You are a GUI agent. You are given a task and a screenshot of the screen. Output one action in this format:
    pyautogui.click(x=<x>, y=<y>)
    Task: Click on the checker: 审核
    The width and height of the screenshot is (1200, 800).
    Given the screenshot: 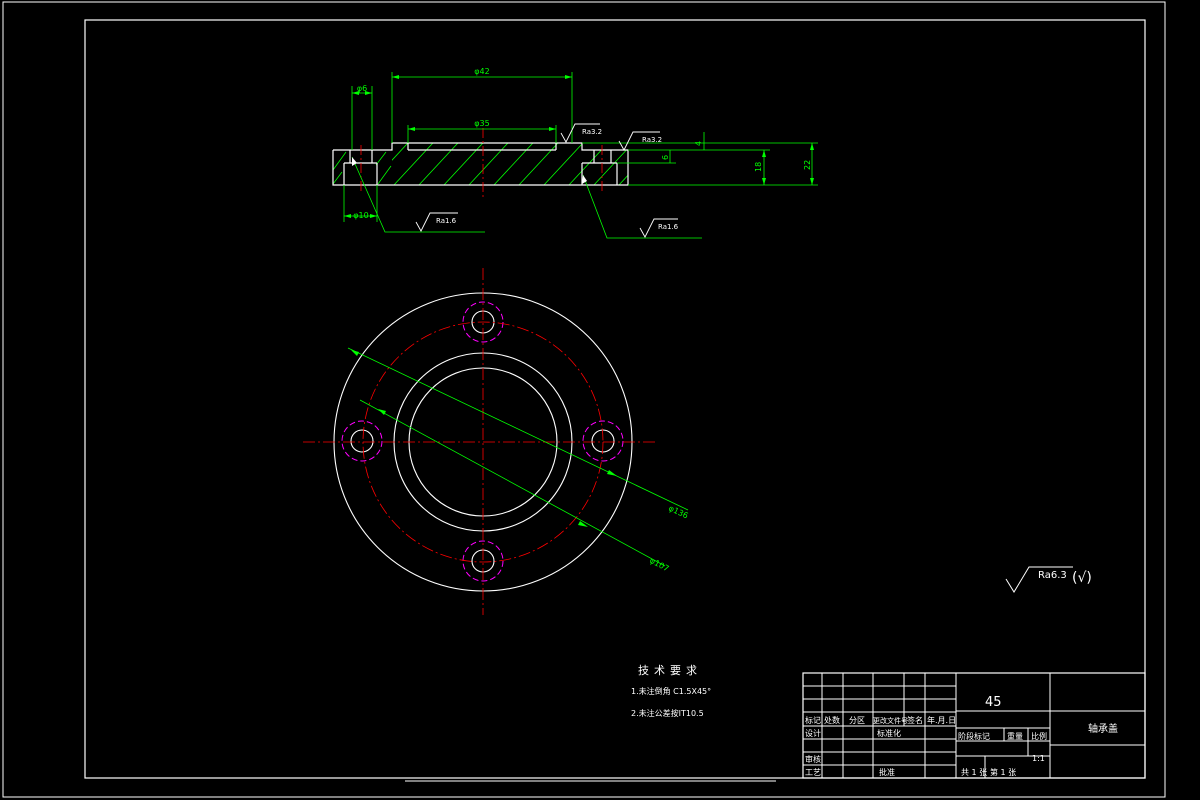 What is the action you would take?
    pyautogui.click(x=813, y=759)
    